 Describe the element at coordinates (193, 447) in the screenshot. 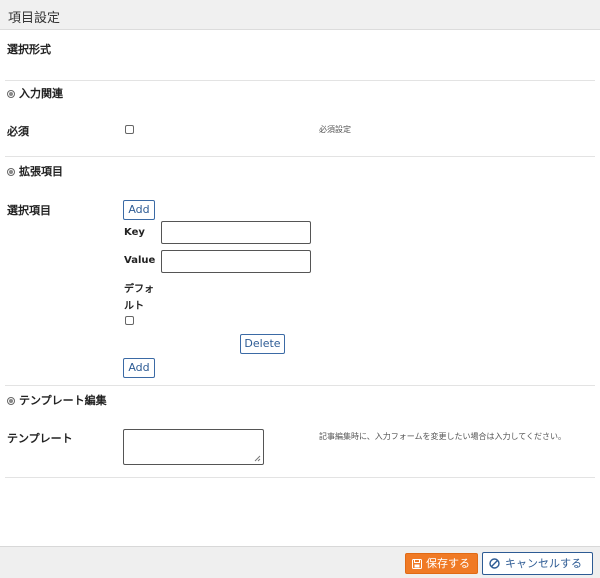

I see `template-textarea` at that location.